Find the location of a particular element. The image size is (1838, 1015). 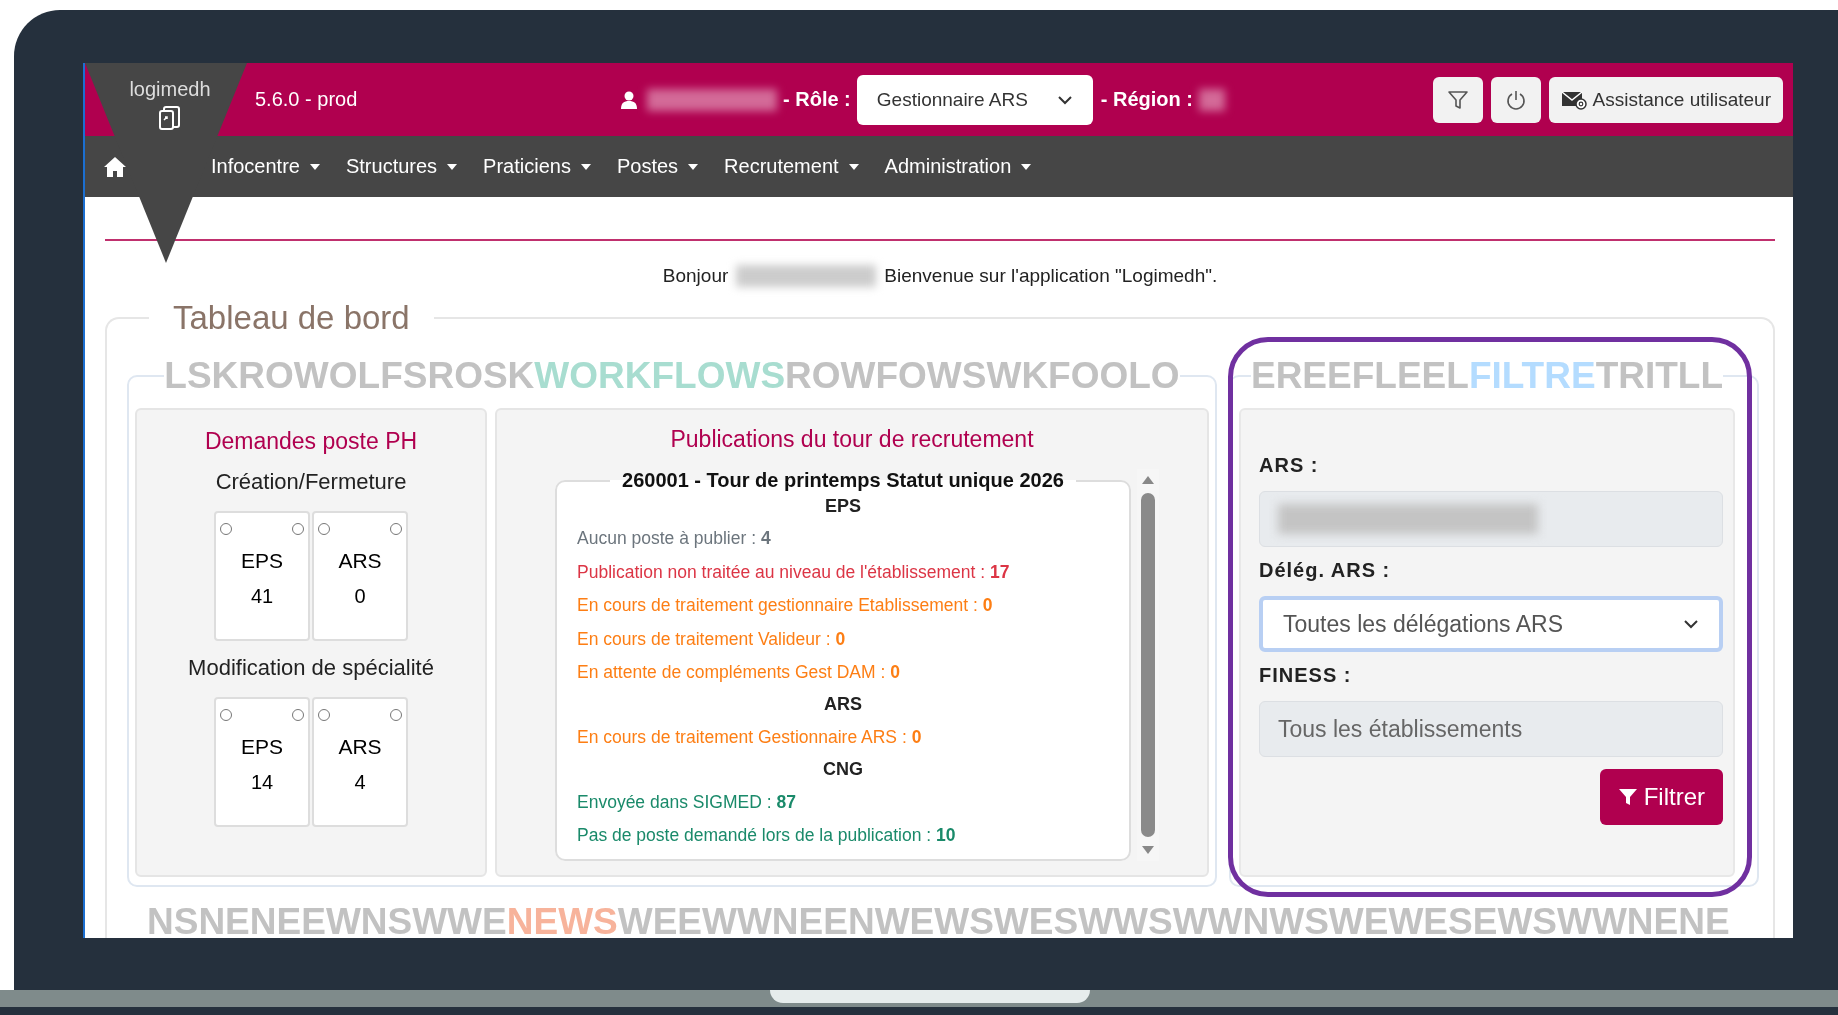

card-title: Demandes poste PH is located at coordinates (311, 441).